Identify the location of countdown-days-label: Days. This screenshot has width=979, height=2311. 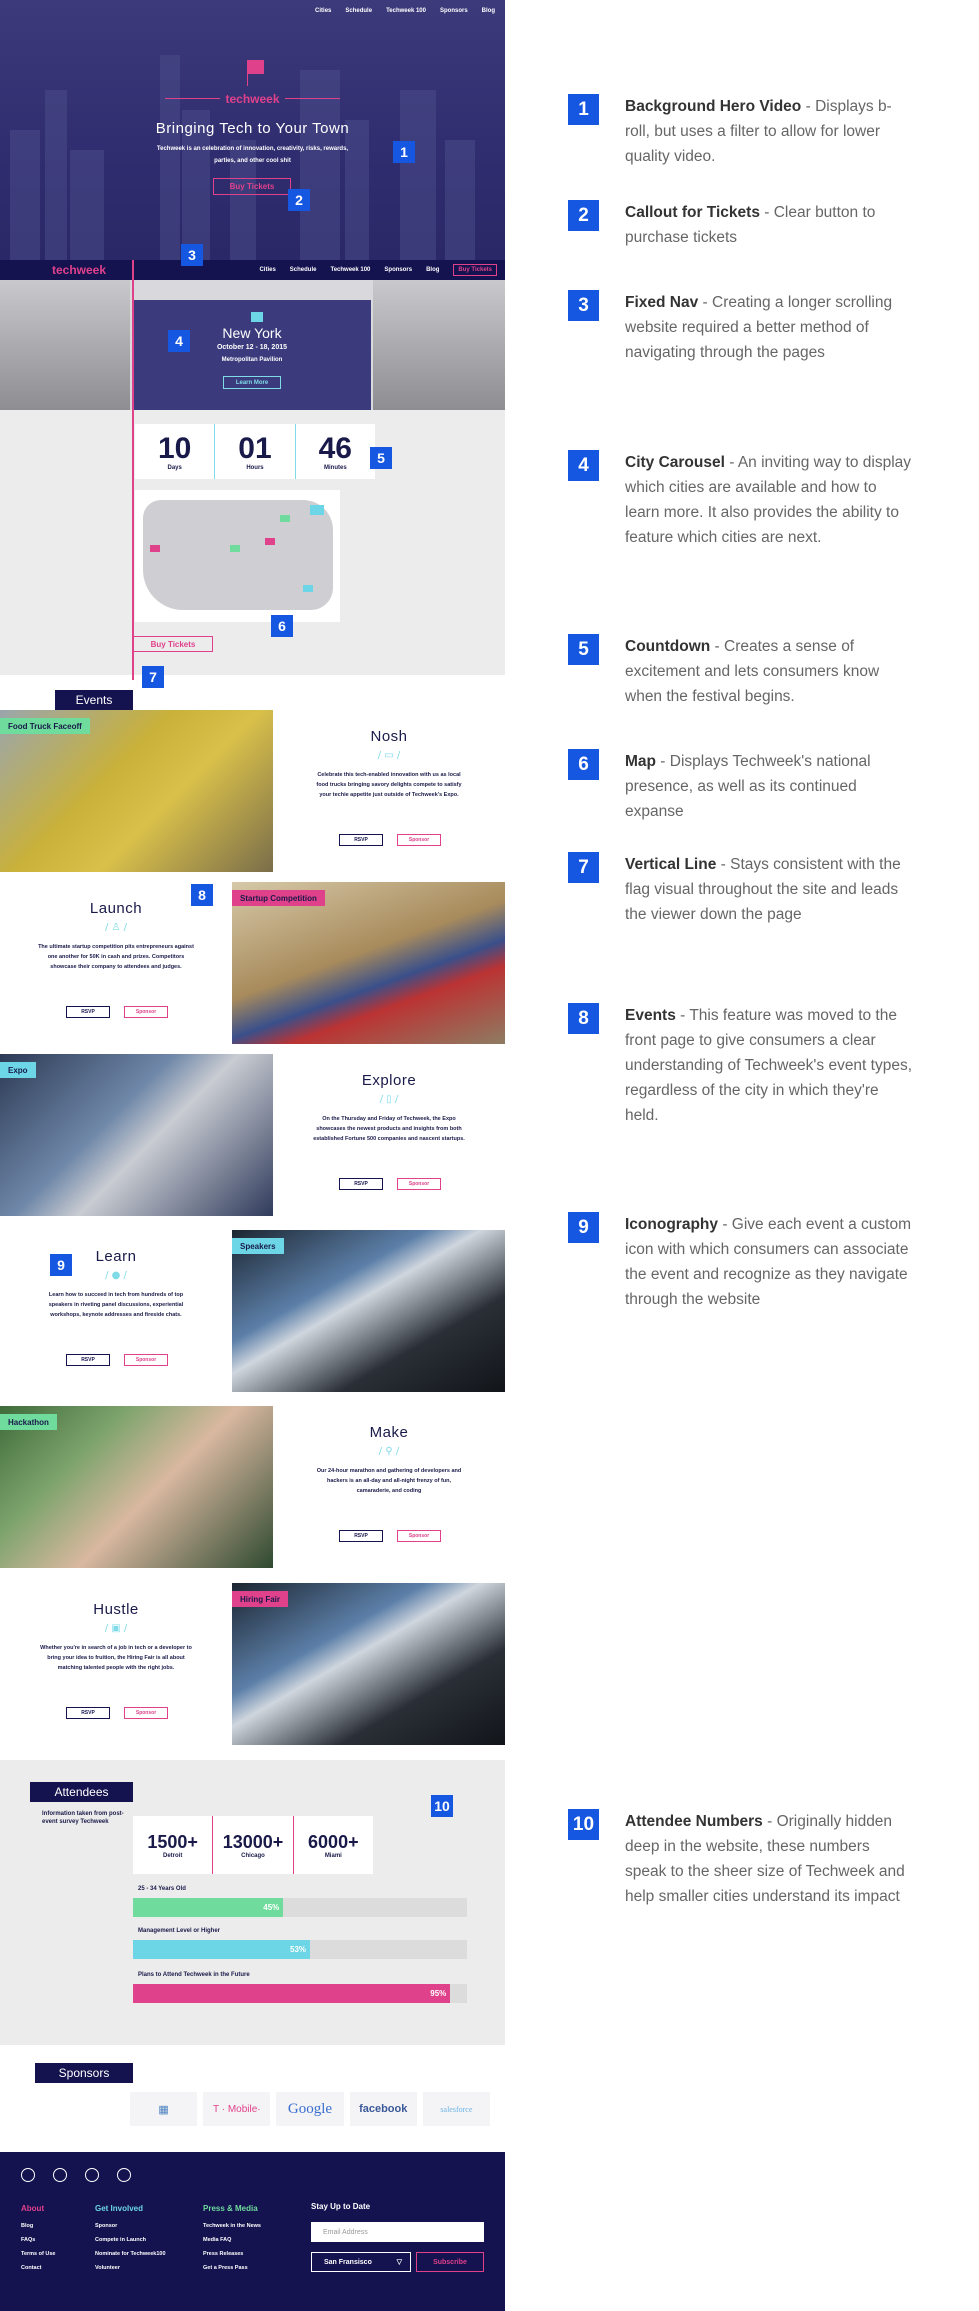
(174, 467).